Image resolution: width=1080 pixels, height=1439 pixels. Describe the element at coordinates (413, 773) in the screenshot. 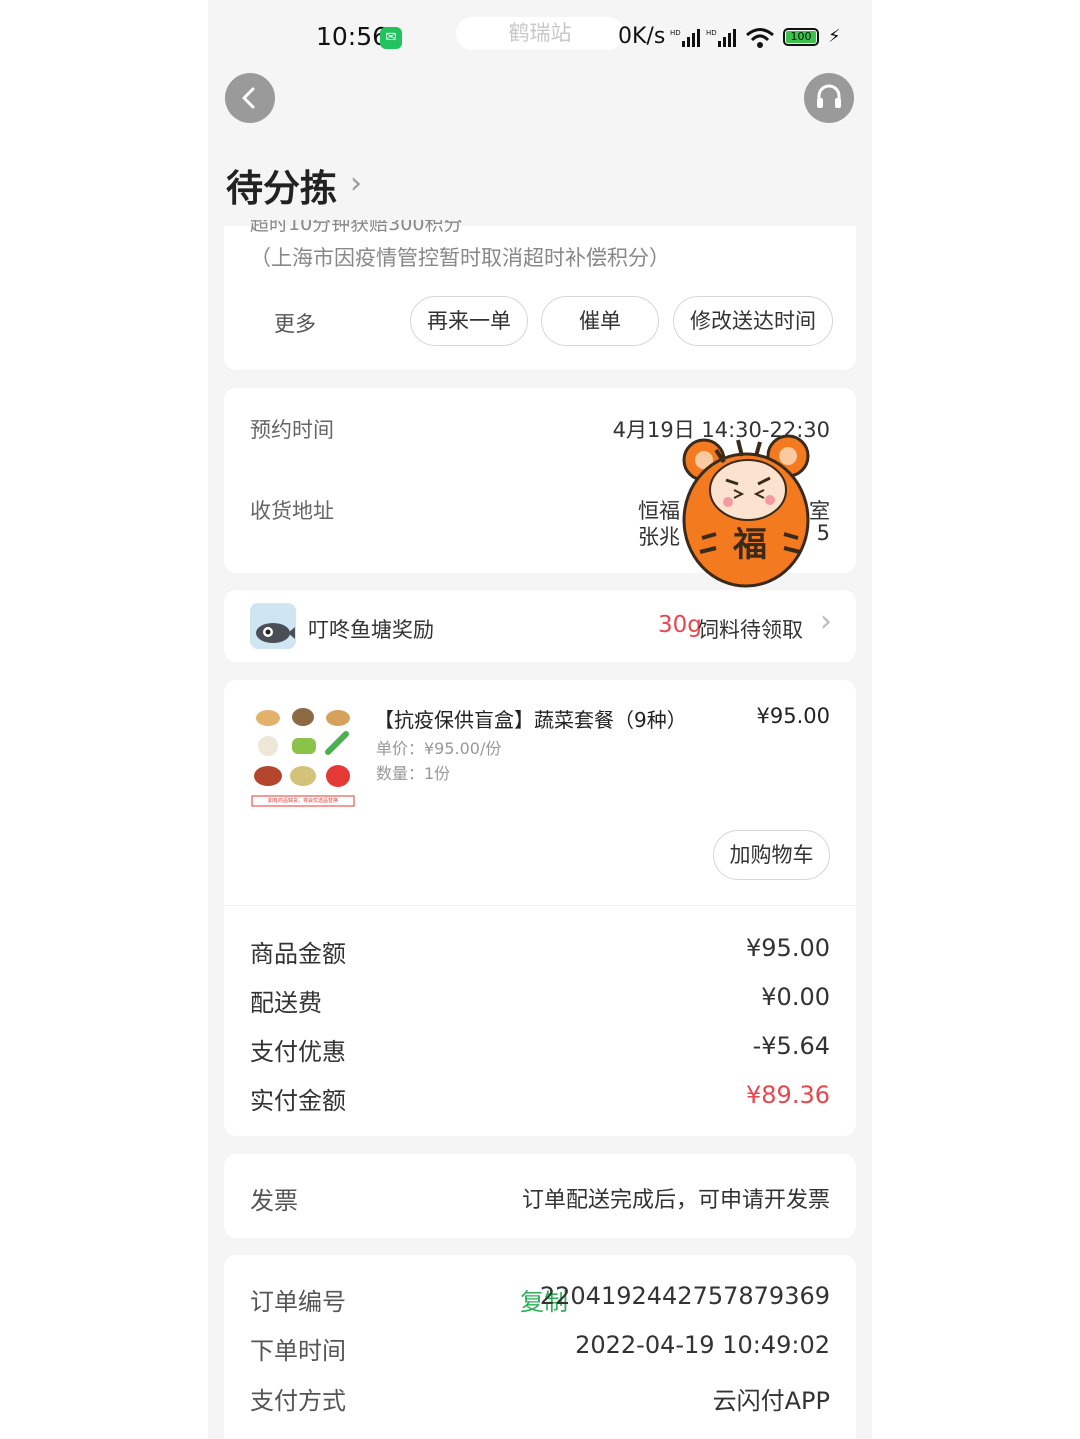

I see `product-quantity: 数量：1份` at that location.